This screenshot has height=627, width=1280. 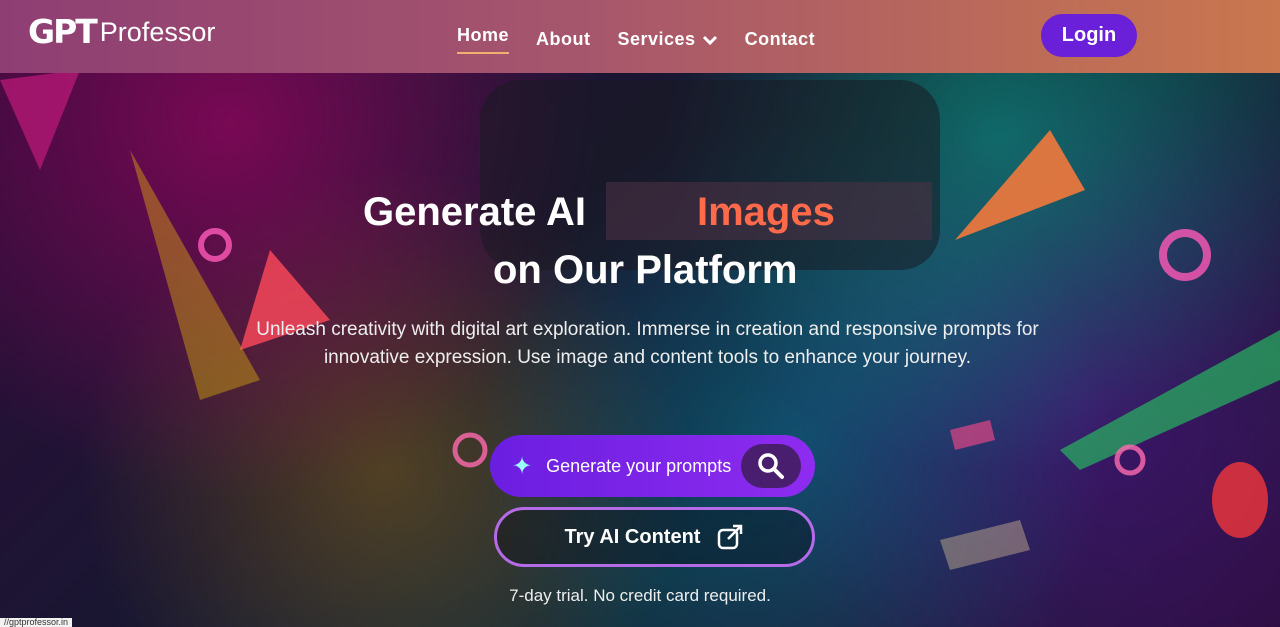 What do you see at coordinates (475, 212) in the screenshot?
I see `hero-title-line1: Generate AI` at bounding box center [475, 212].